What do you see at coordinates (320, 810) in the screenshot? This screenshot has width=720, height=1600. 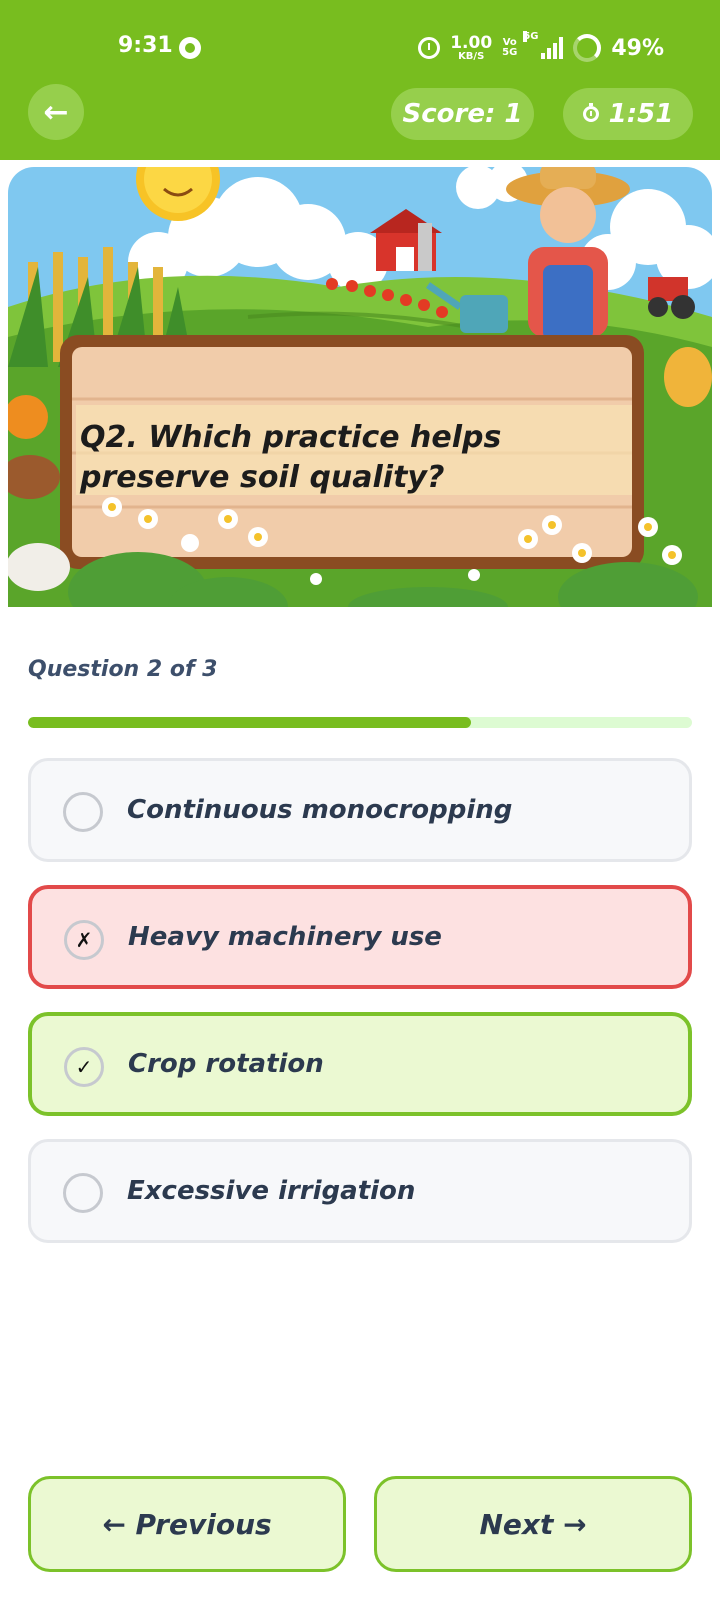 I see `answer-label: Continuous monocropping` at bounding box center [320, 810].